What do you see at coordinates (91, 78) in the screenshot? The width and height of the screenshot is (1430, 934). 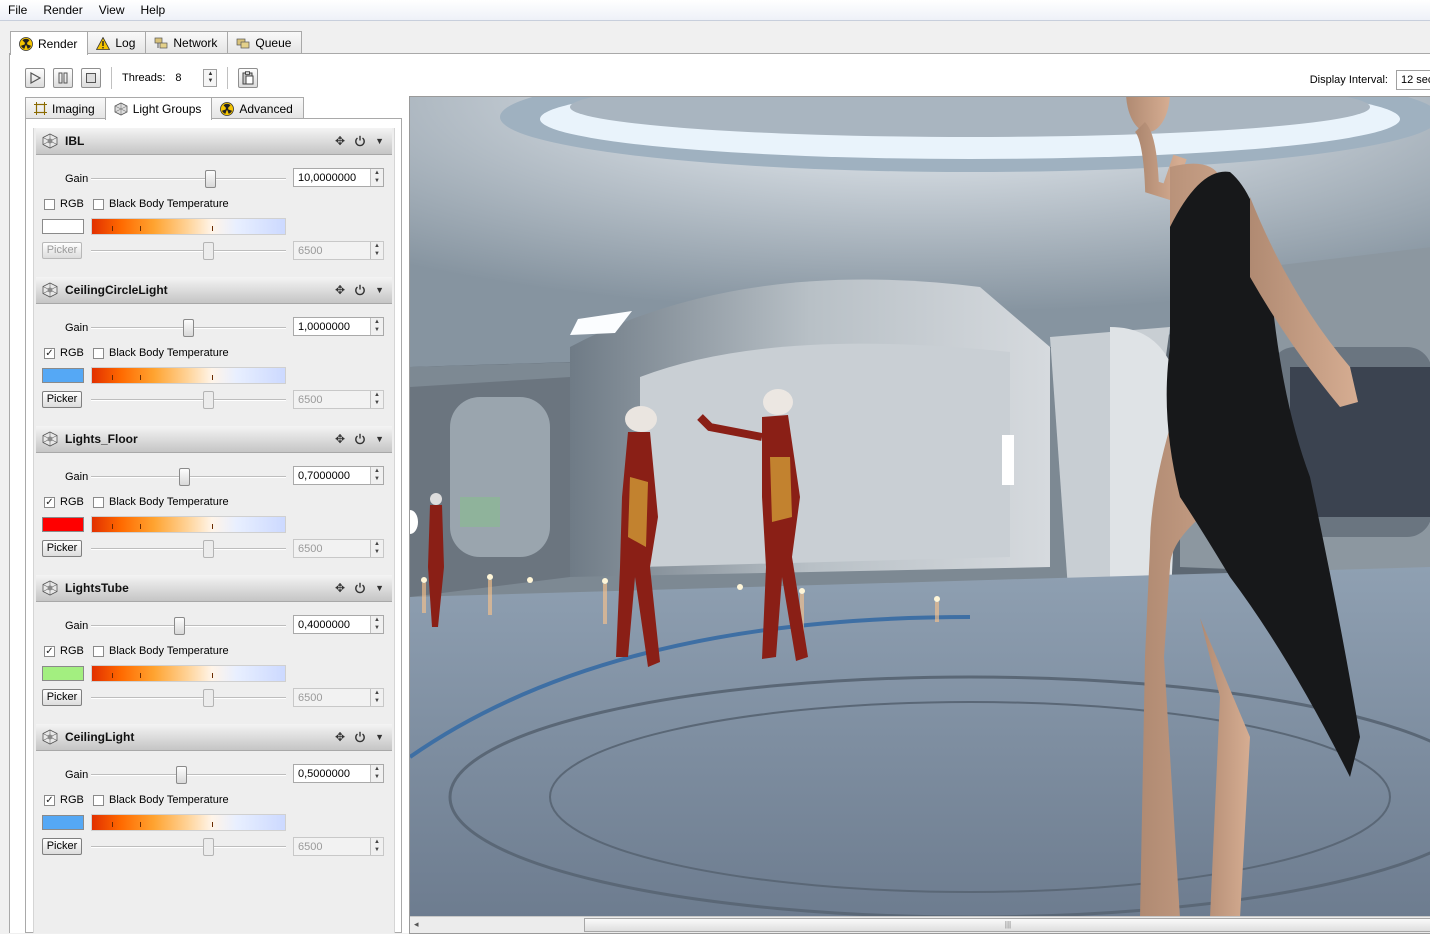 I see `stop-button` at bounding box center [91, 78].